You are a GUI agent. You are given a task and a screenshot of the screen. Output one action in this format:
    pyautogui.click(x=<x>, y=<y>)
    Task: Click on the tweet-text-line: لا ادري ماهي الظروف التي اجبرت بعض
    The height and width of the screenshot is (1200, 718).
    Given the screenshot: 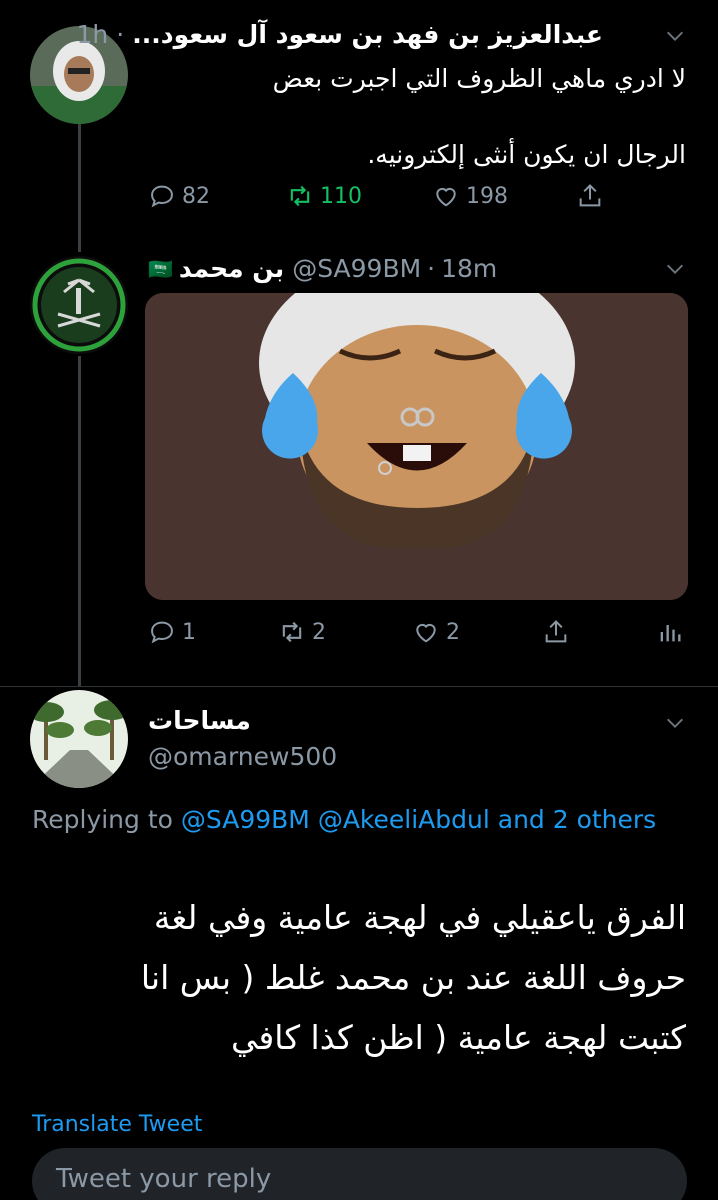 What is the action you would take?
    pyautogui.click(x=479, y=78)
    